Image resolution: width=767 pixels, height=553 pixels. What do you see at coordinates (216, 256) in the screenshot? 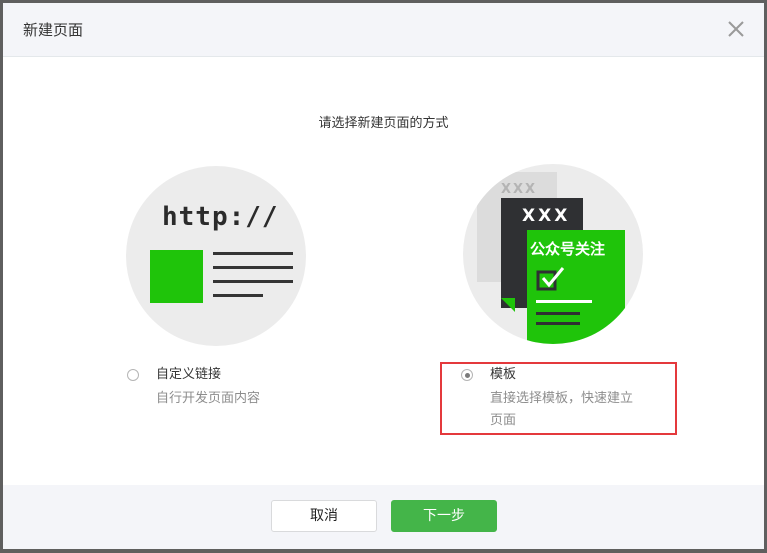
I see `custom-link-illustration: http://` at bounding box center [216, 256].